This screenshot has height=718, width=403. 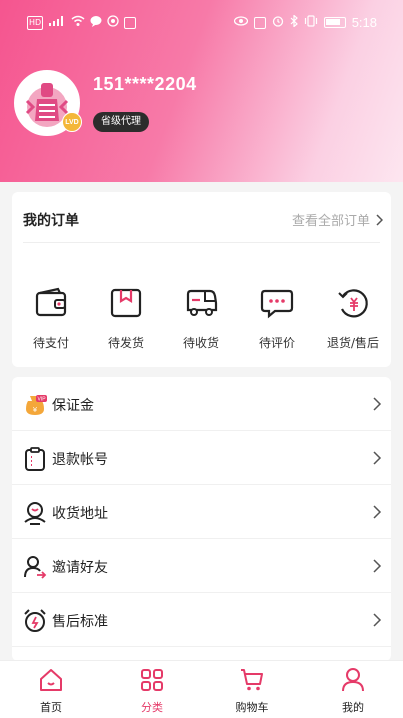 I want to click on order-to-review: 待评价, so click(x=277, y=319).